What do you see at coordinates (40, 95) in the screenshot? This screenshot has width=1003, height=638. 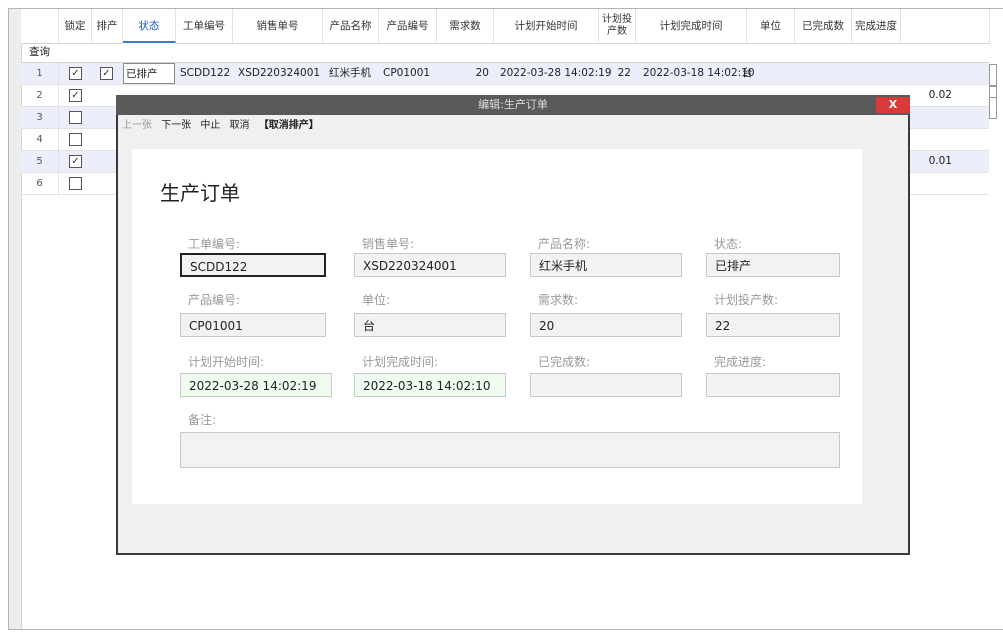 I see `row-number: 2` at bounding box center [40, 95].